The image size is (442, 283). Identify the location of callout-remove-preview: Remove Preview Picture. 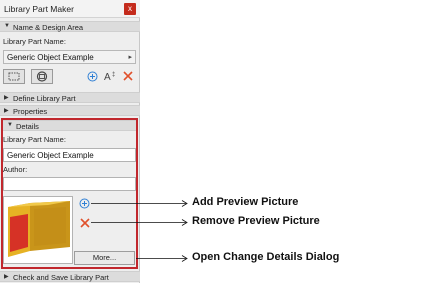
(256, 221).